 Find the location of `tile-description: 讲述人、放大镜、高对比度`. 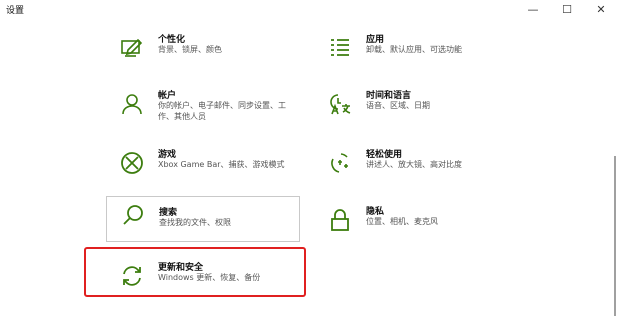

tile-description: 讲述人、放大镜、高对比度 is located at coordinates (414, 164).